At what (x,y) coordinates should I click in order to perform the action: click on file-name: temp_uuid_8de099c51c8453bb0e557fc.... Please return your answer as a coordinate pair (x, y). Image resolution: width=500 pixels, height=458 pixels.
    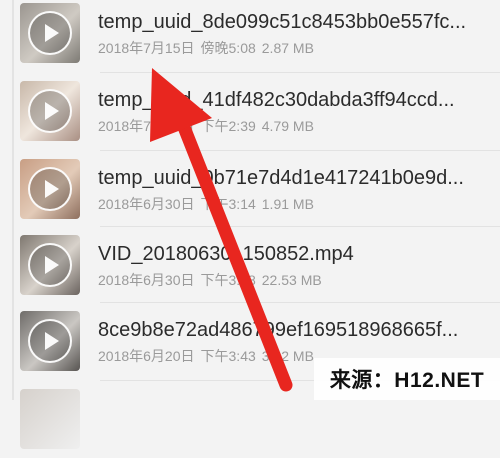
    Looking at the image, I should click on (282, 22).